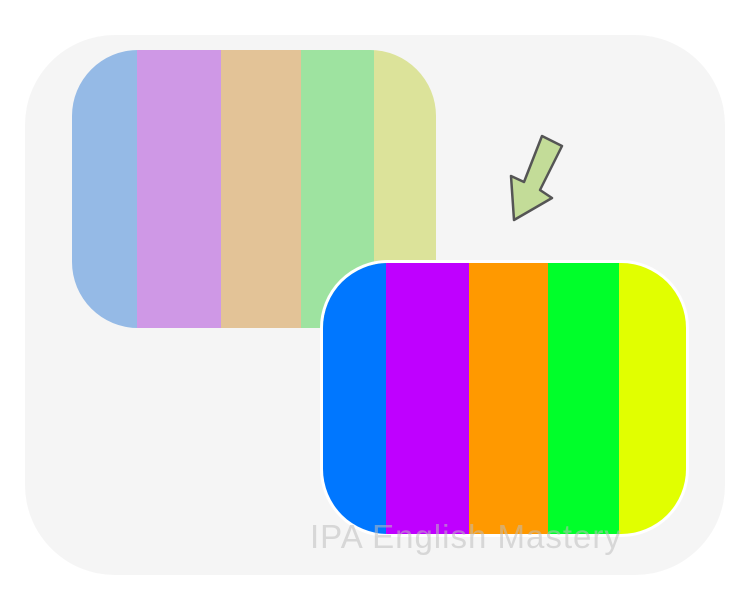 The width and height of the screenshot is (750, 600). Describe the element at coordinates (584, 398) in the screenshot. I see `vivid-stripe-green` at that location.